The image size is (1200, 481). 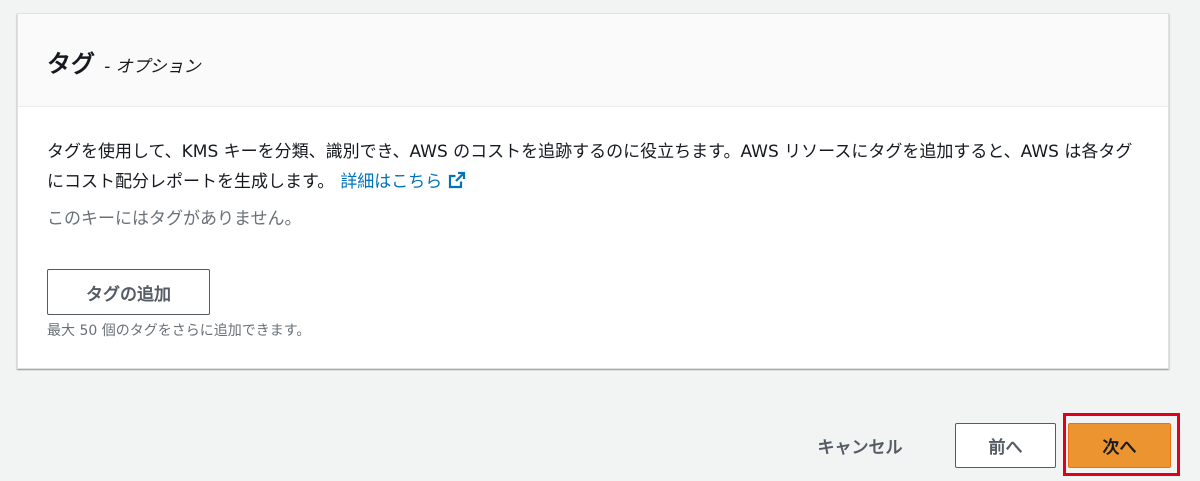 I want to click on wizard-footer: キャンセル 前へ 次へ, so click(x=600, y=444).